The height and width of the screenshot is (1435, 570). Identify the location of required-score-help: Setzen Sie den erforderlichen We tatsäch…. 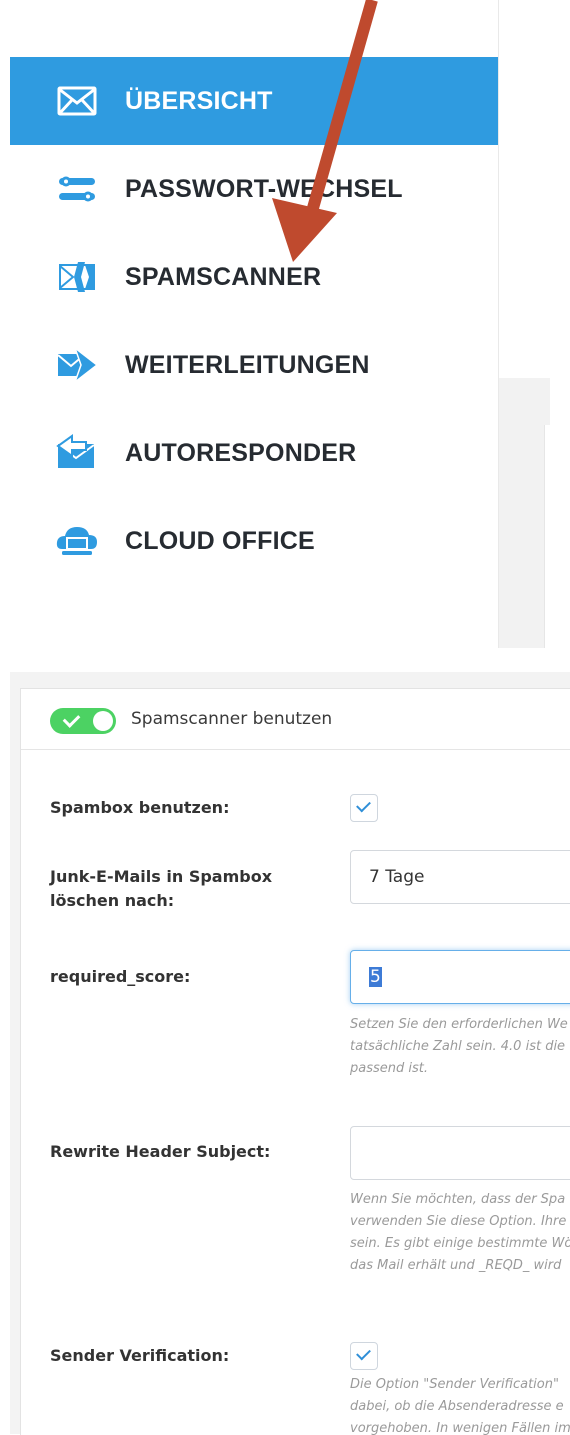
(460, 1047).